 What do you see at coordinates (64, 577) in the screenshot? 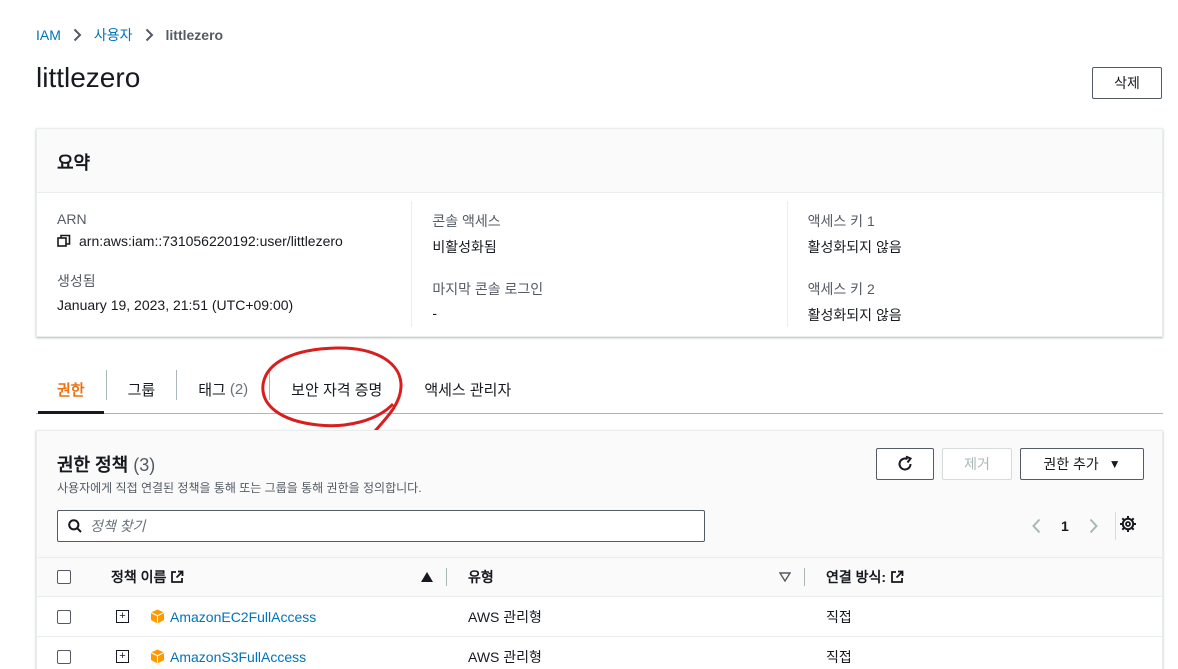
I see `select-all-checkbox` at bounding box center [64, 577].